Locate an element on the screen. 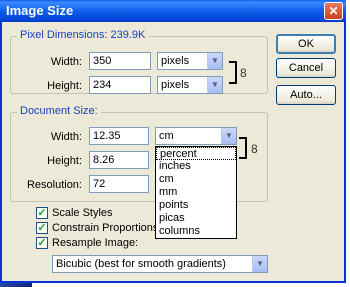 This screenshot has height=287, width=350. doc-height-field: 8.26 is located at coordinates (119, 160).